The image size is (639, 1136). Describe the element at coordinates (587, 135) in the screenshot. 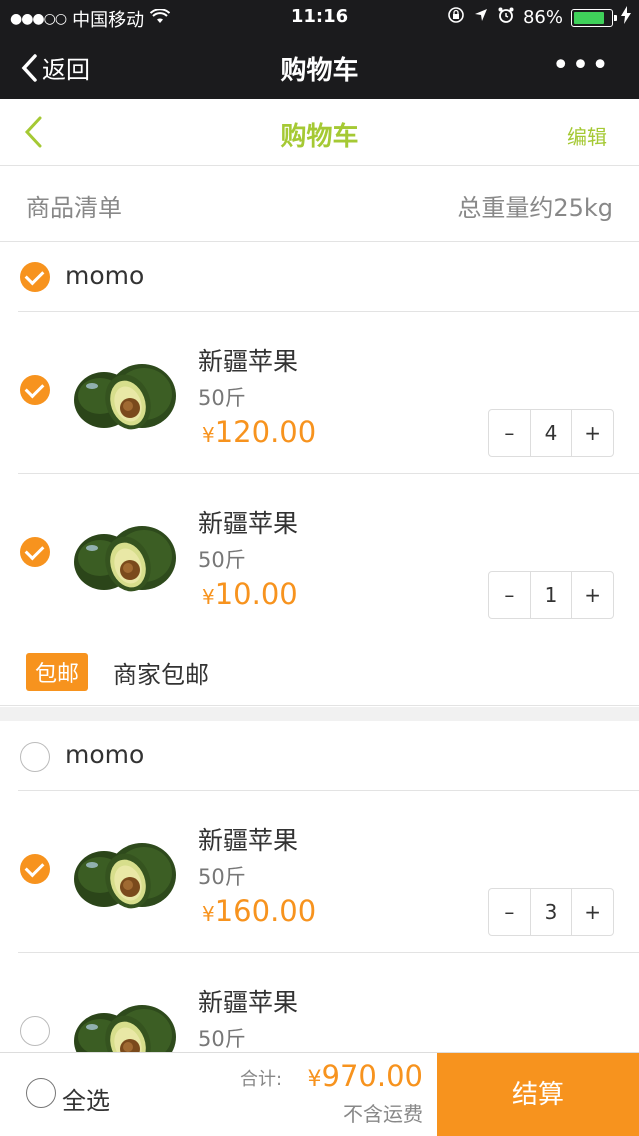

I see `edit-button: 编辑` at that location.